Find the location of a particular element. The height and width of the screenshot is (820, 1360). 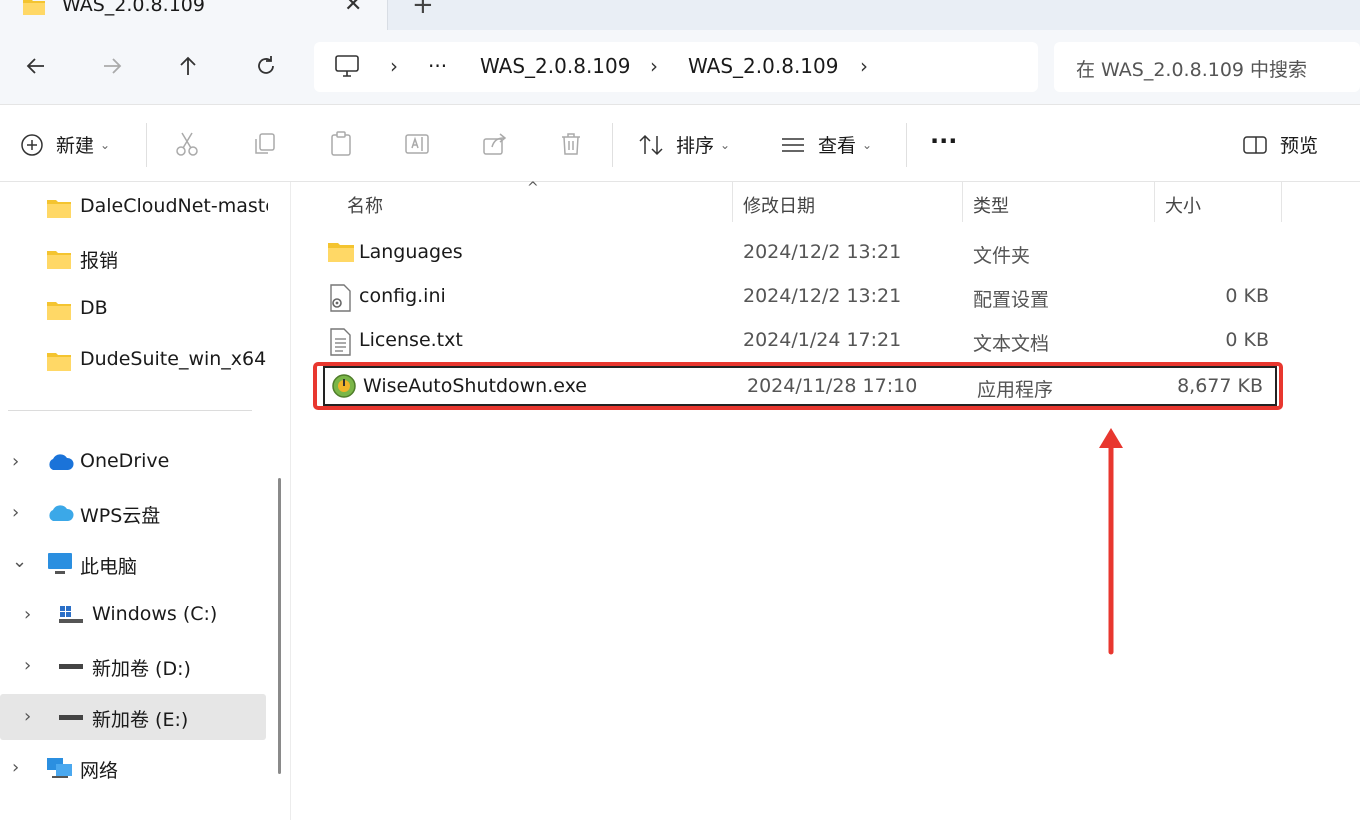

copy-icon is located at coordinates (265, 144).